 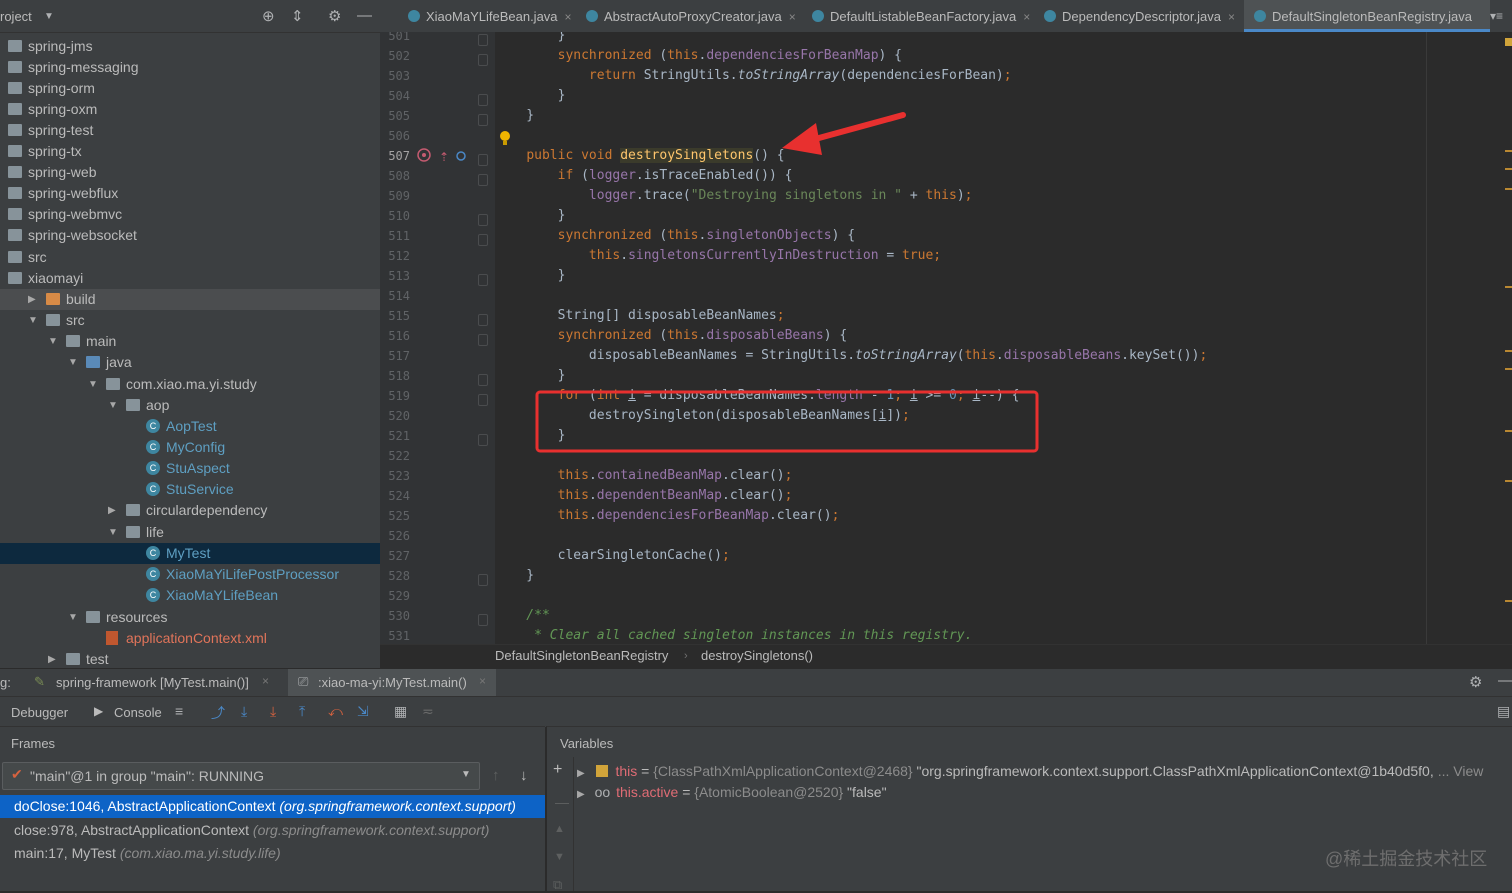 I want to click on gear-icon: ⚙, so click(x=1475, y=682).